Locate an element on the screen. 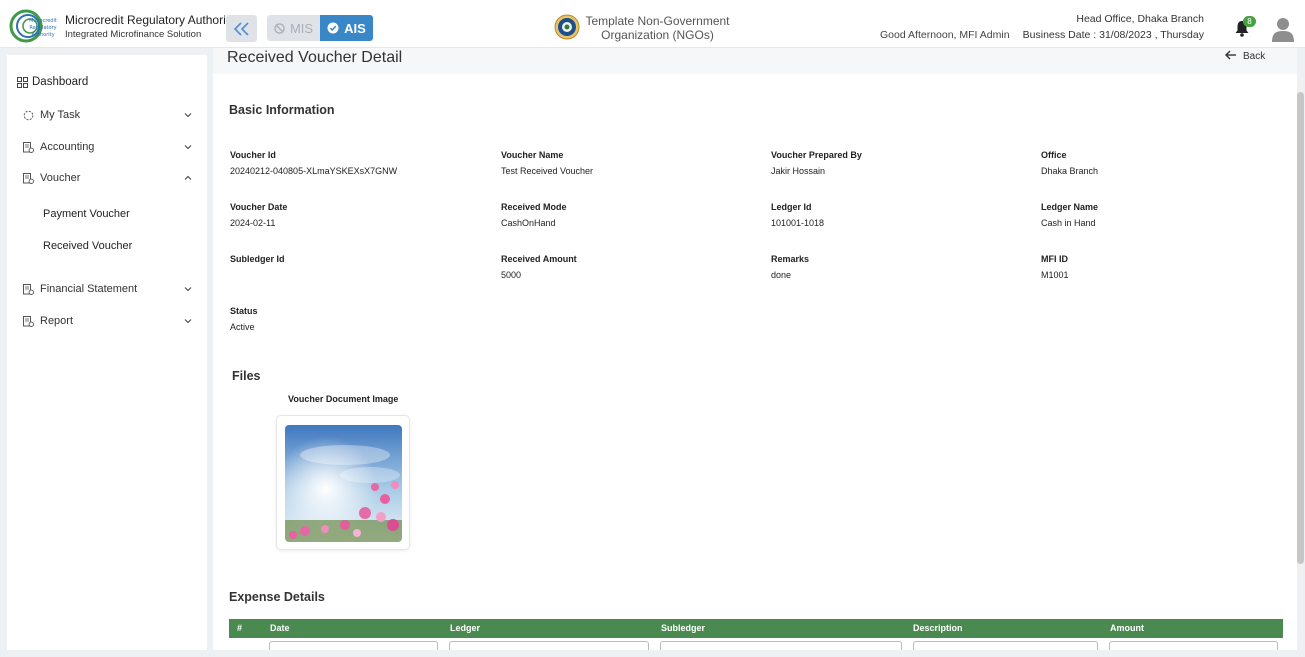  spinner-icon is located at coordinates (28, 115).